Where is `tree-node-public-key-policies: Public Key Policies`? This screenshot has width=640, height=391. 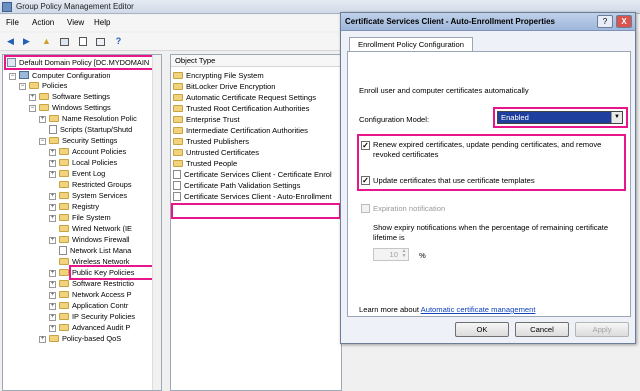 tree-node-public-key-policies: Public Key Policies is located at coordinates (108, 273).